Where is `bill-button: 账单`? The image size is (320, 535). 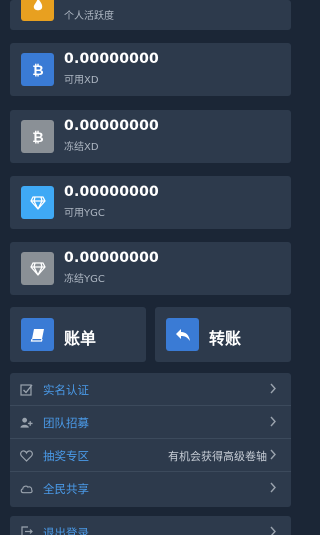
bill-button: 账单 is located at coordinates (78, 334).